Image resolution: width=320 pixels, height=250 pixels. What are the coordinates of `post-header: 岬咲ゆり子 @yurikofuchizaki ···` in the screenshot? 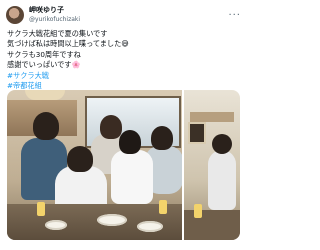 It's located at (123, 15).